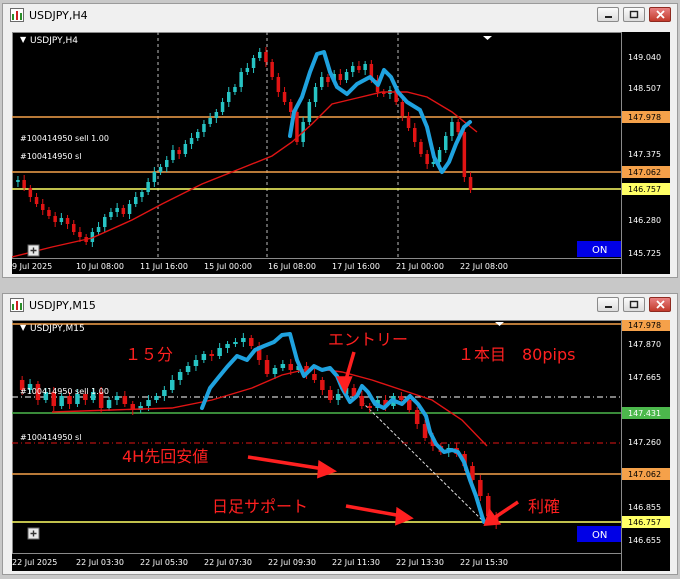  I want to click on price-axis: 147.870 147.665 147.260 146.855 146.655, so click(644, 442).